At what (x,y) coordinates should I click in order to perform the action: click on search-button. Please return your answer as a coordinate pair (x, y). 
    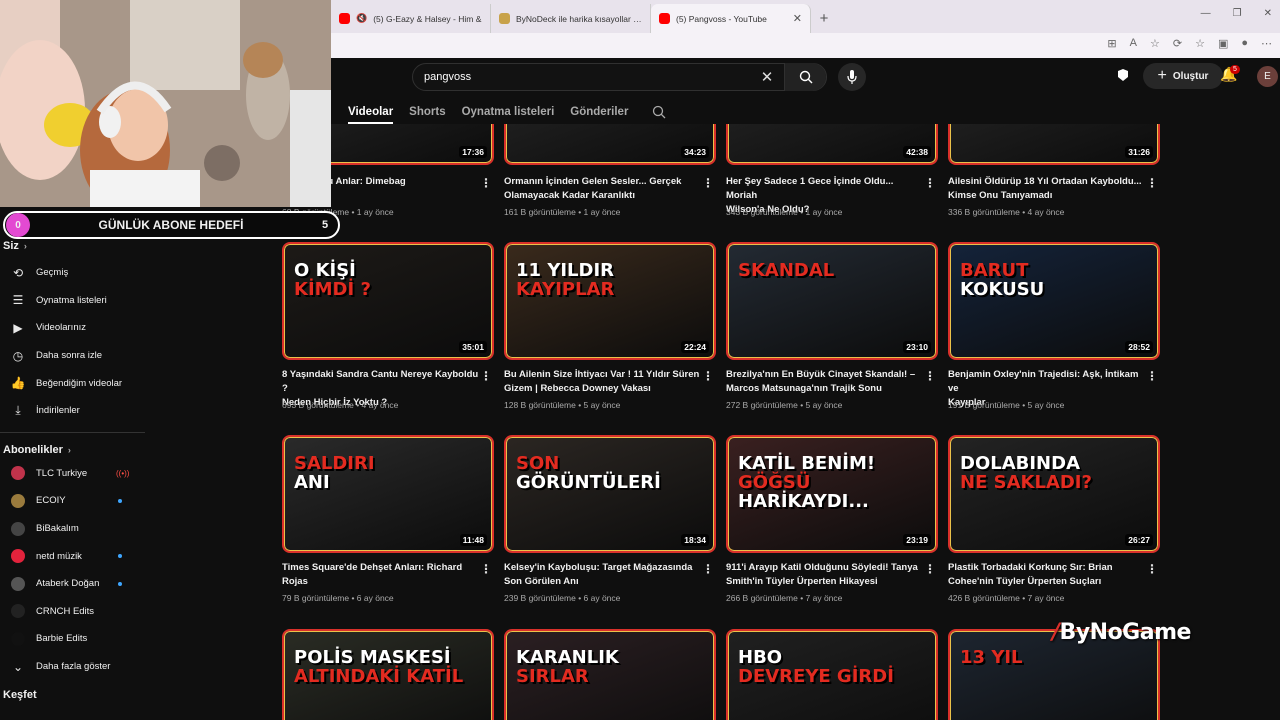
    Looking at the image, I should click on (805, 77).